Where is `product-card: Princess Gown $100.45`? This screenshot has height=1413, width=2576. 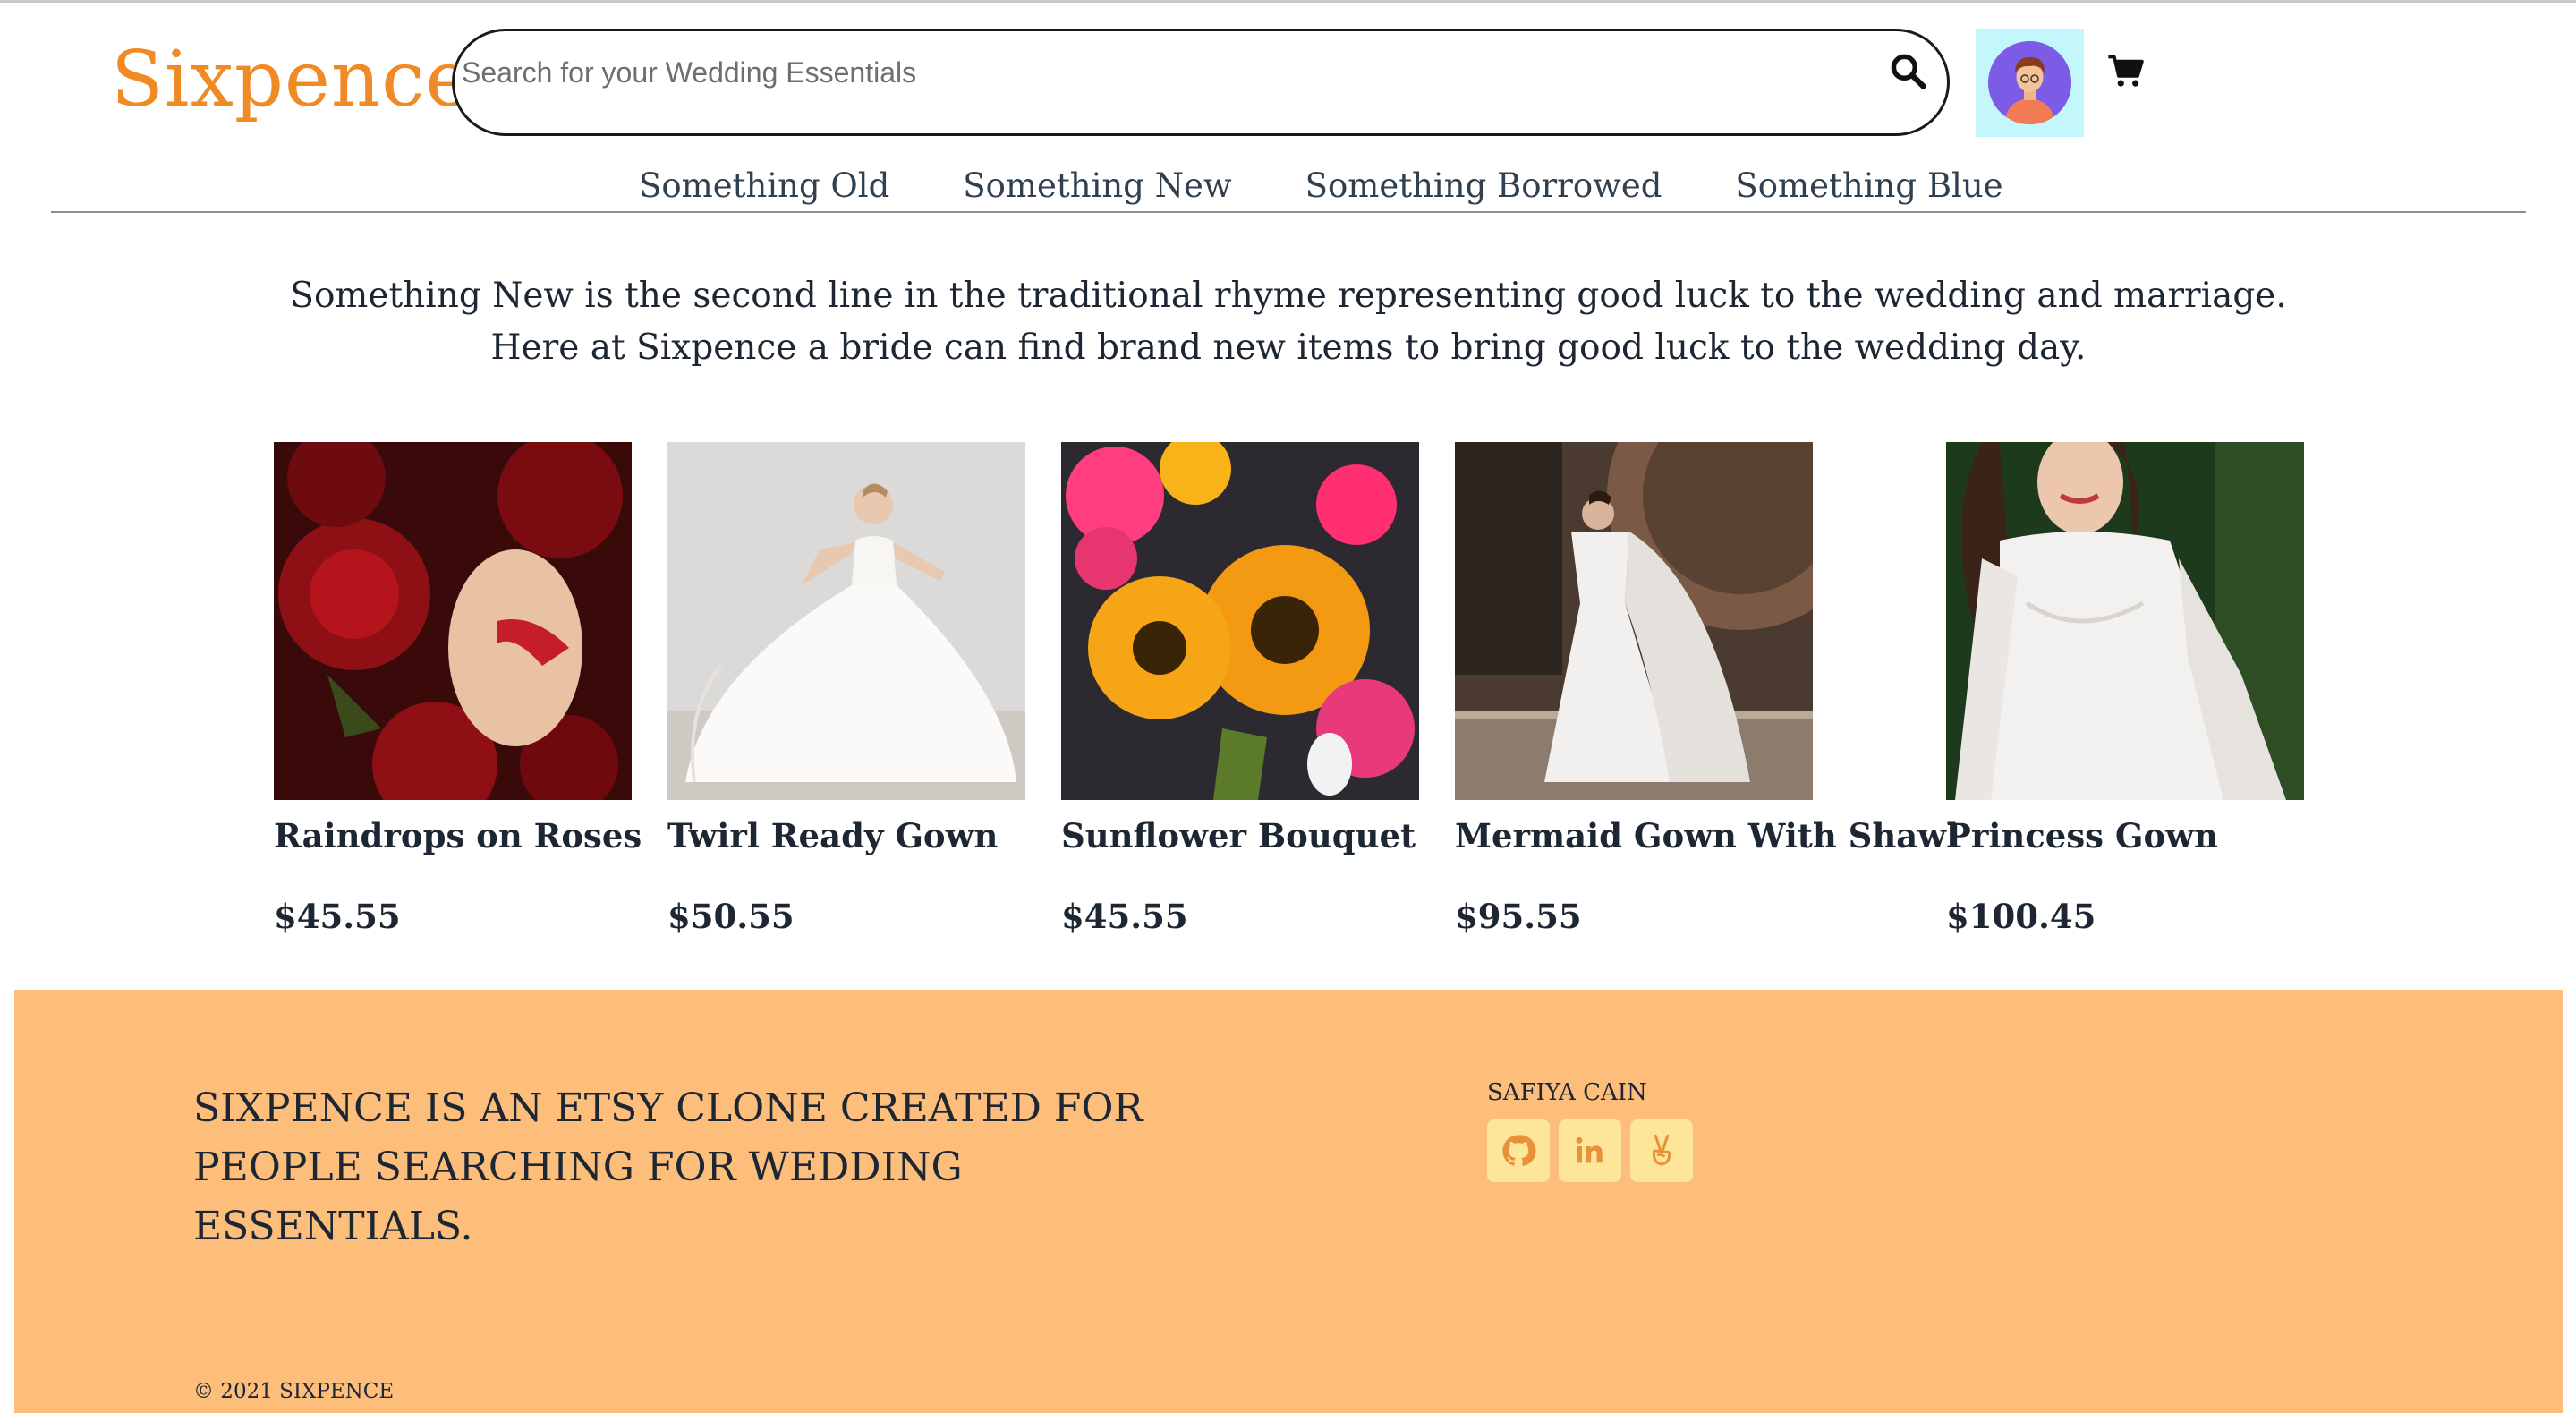
product-card: Princess Gown $100.45 is located at coordinates (2134, 689).